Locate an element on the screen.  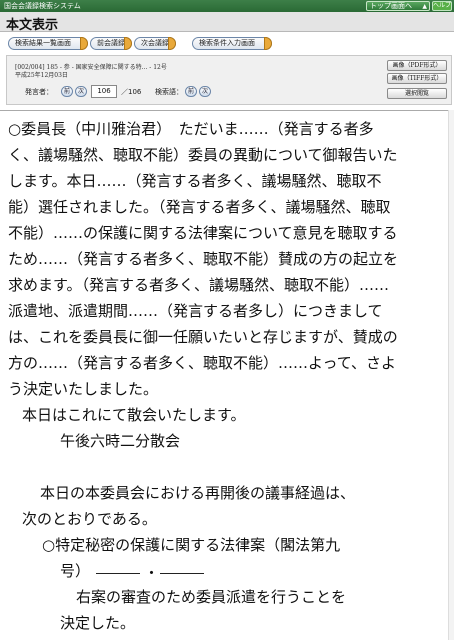
search-conditions-button: 検索条件入力画面 is located at coordinates (232, 43).